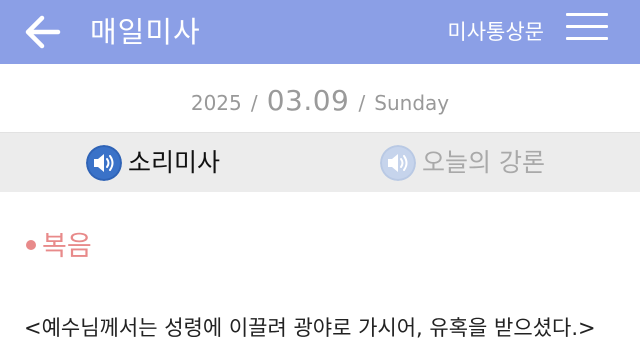 This screenshot has height=360, width=640. Describe the element at coordinates (310, 328) in the screenshot. I see `reading-text: <예수님께서는 성령에 이끌려 광야로 가시어, 유혹을 받으셨다.>` at that location.